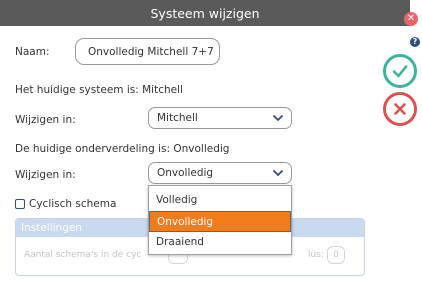 This screenshot has height=281, width=422. Describe the element at coordinates (45, 175) in the screenshot. I see `change-division-label: Wijzigen in:` at that location.